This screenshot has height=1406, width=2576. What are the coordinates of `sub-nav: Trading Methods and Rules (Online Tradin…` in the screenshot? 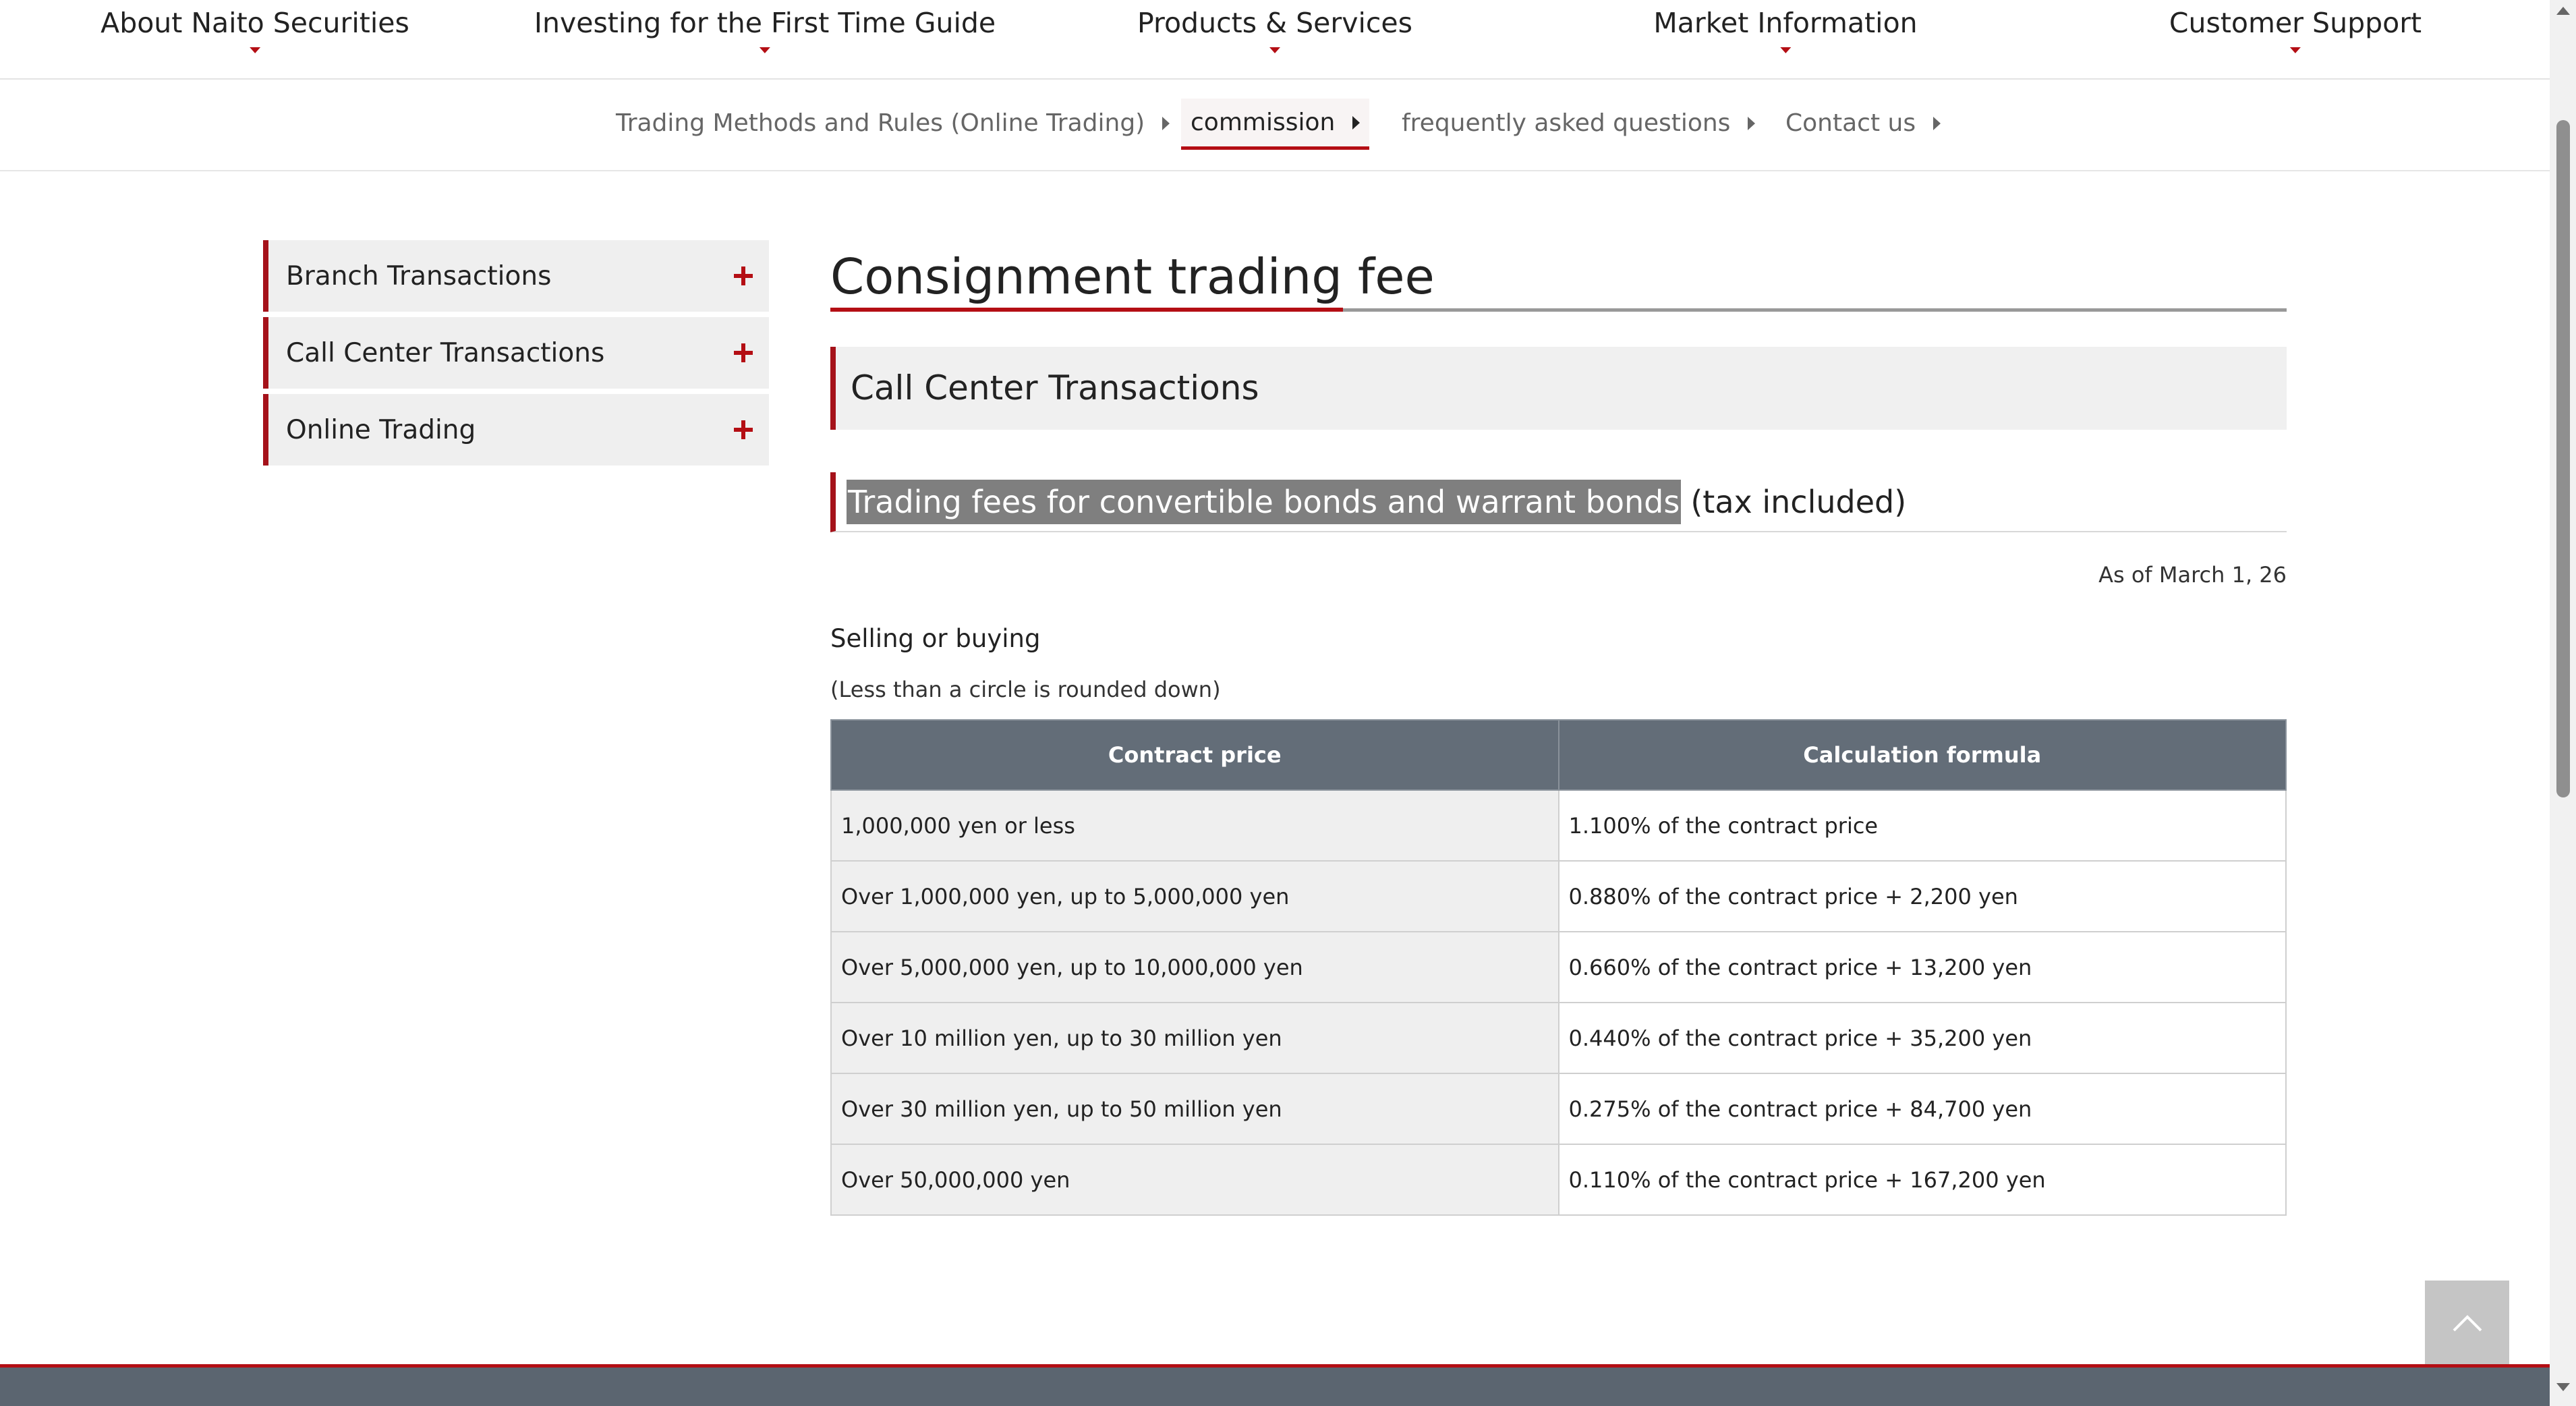 It's located at (1275, 126).